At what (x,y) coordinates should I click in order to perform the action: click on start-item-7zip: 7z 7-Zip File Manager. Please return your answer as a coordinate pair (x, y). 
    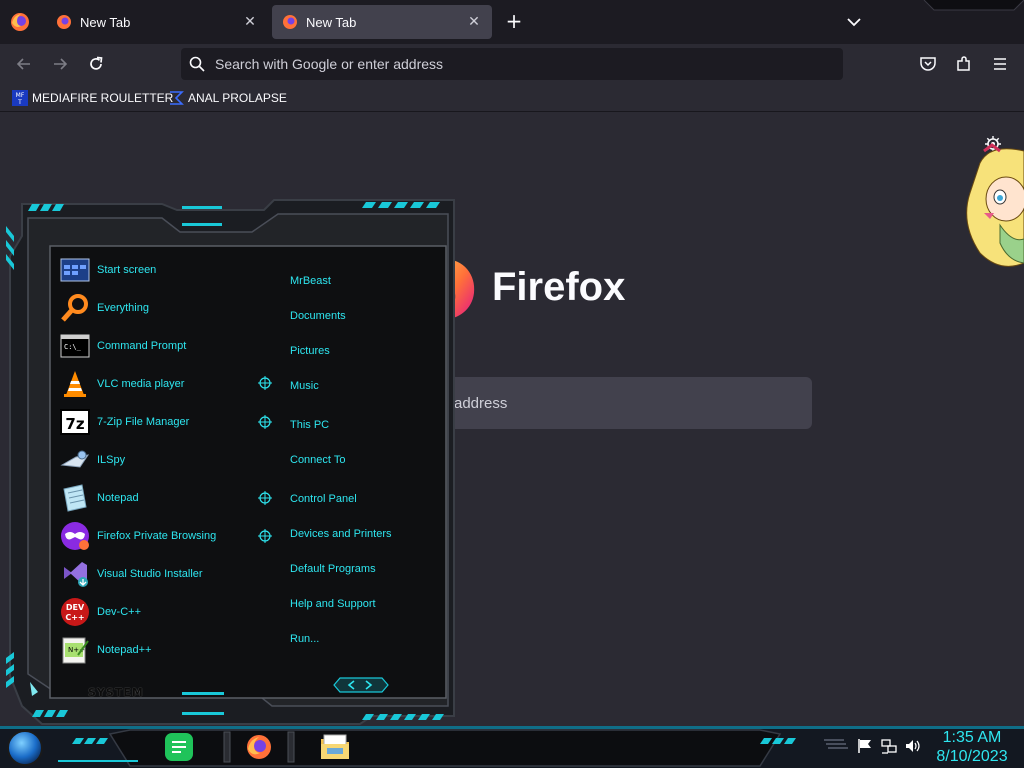
    Looking at the image, I should click on (124, 422).